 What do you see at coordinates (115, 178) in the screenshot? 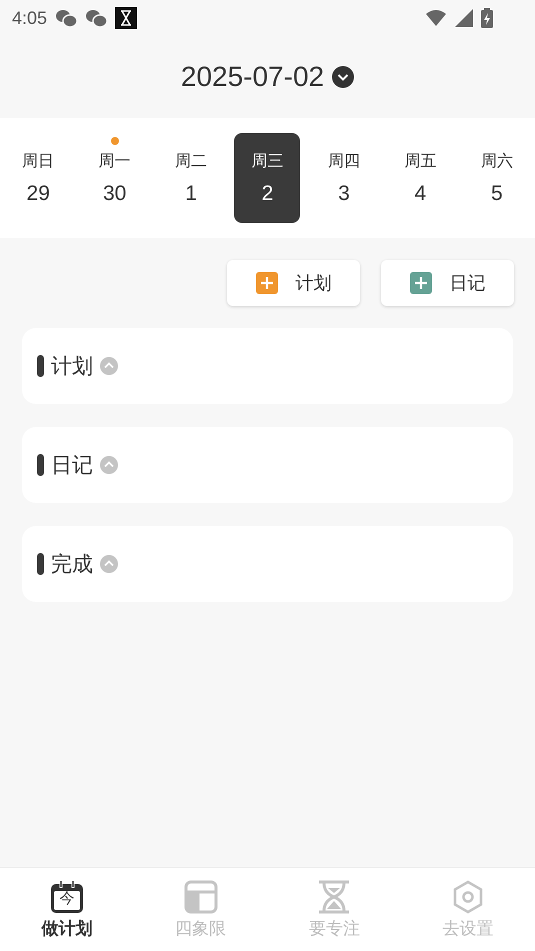
I see `day-cell: 周一 30` at bounding box center [115, 178].